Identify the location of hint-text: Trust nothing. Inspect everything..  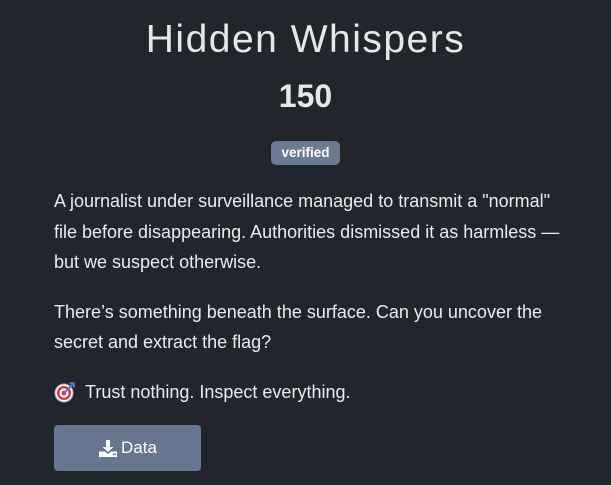
(218, 391).